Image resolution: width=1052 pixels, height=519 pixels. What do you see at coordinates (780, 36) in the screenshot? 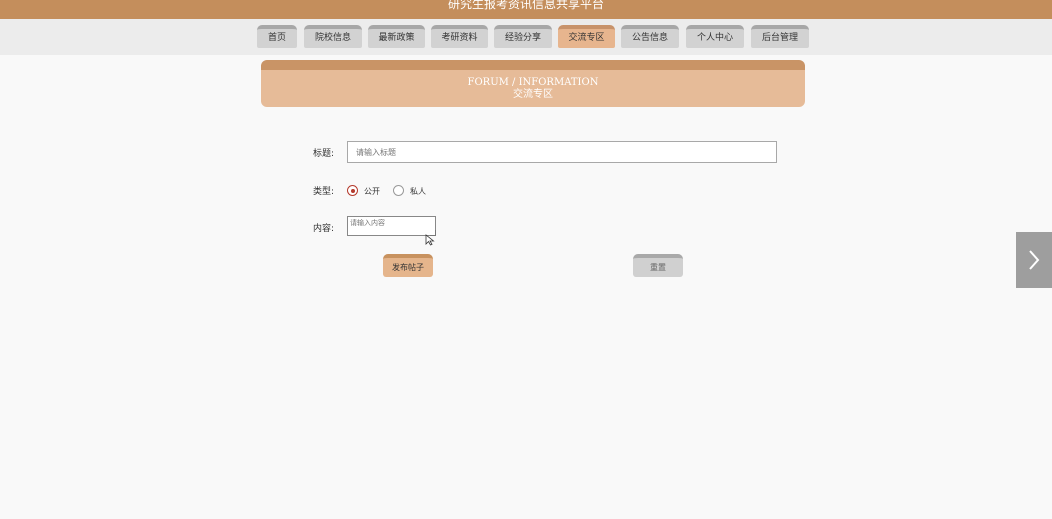
I see `nav-tab-admin: 后台管理` at bounding box center [780, 36].